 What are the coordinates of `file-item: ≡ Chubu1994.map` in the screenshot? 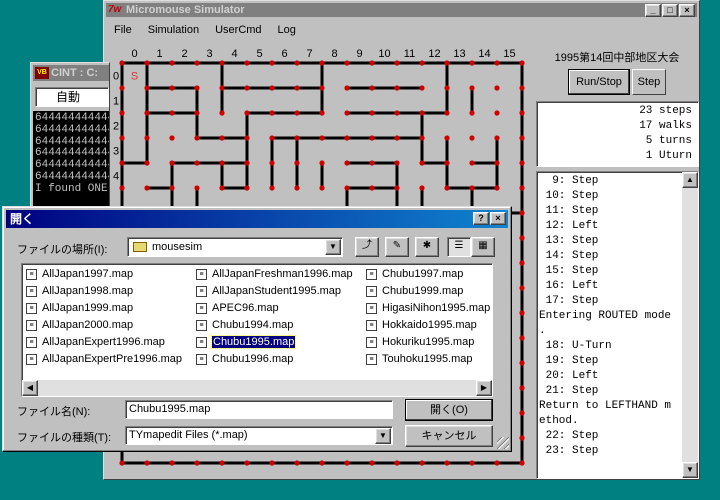 It's located at (273, 325).